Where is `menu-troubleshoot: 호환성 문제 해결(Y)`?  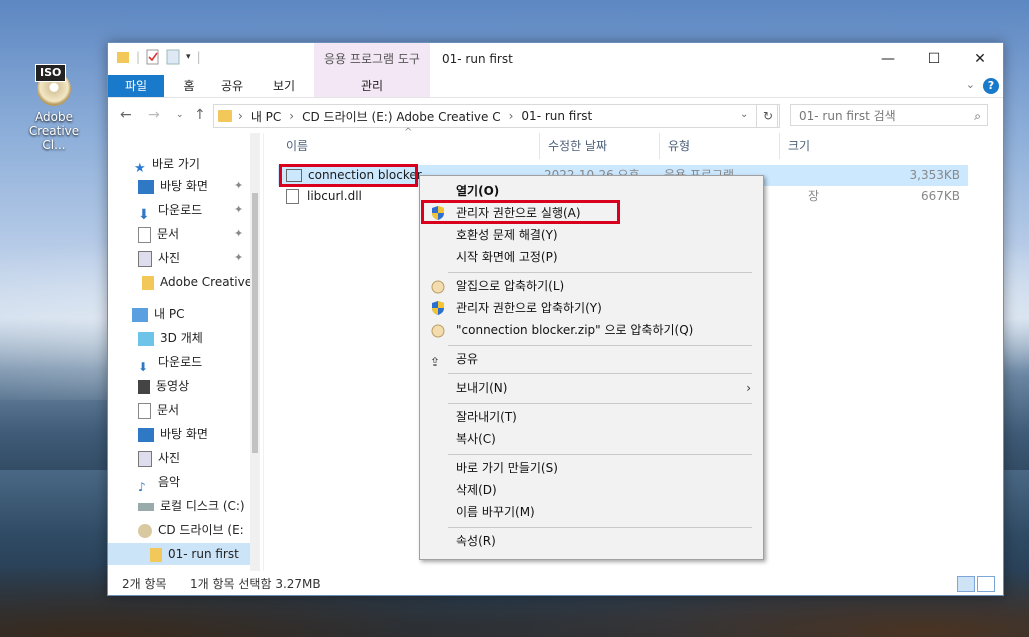
menu-troubleshoot: 호환성 문제 해결(Y) is located at coordinates (590, 235).